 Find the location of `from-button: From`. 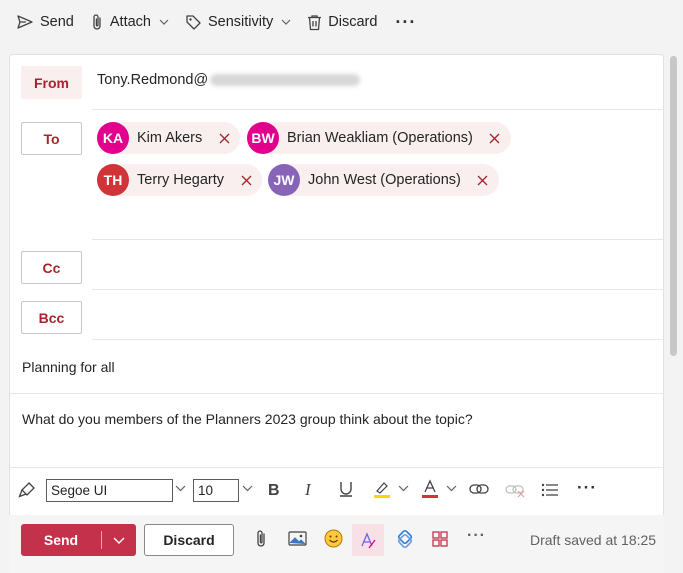

from-button: From is located at coordinates (51, 82).